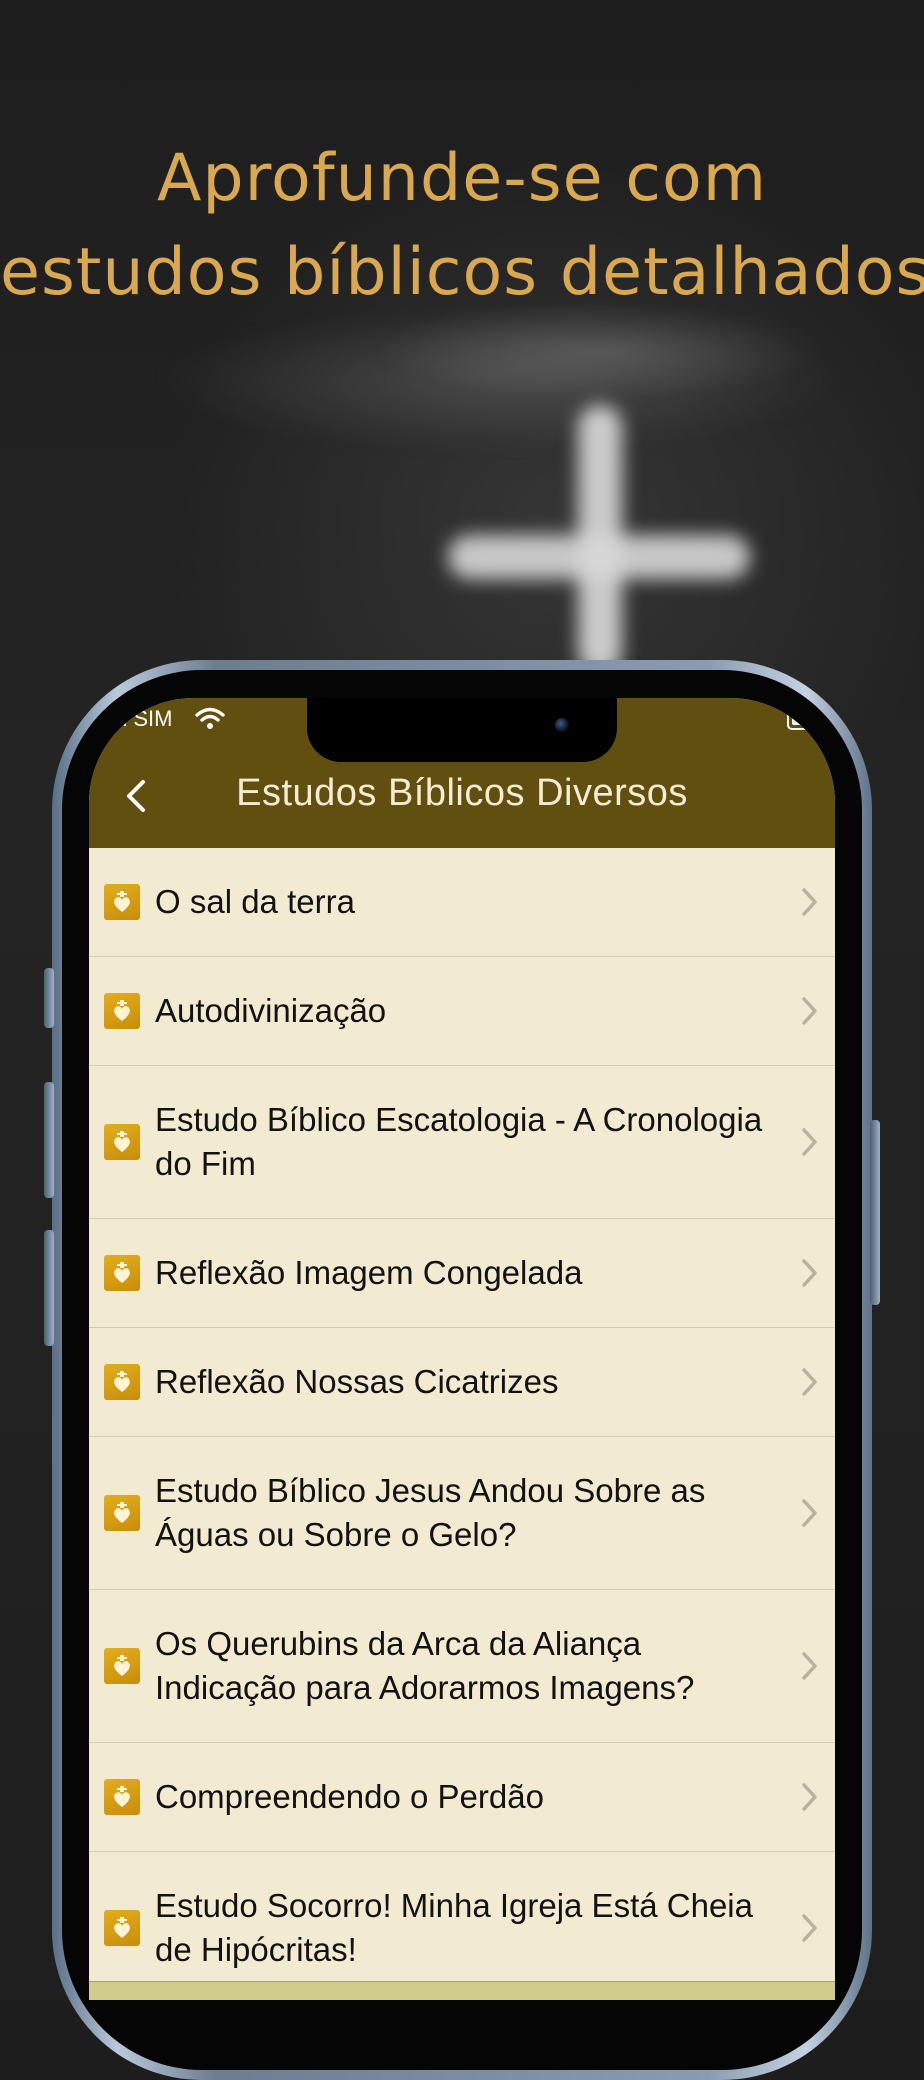  Describe the element at coordinates (357, 1381) in the screenshot. I see `list-item-label: Reflexão Nossas Cicatrizes` at that location.